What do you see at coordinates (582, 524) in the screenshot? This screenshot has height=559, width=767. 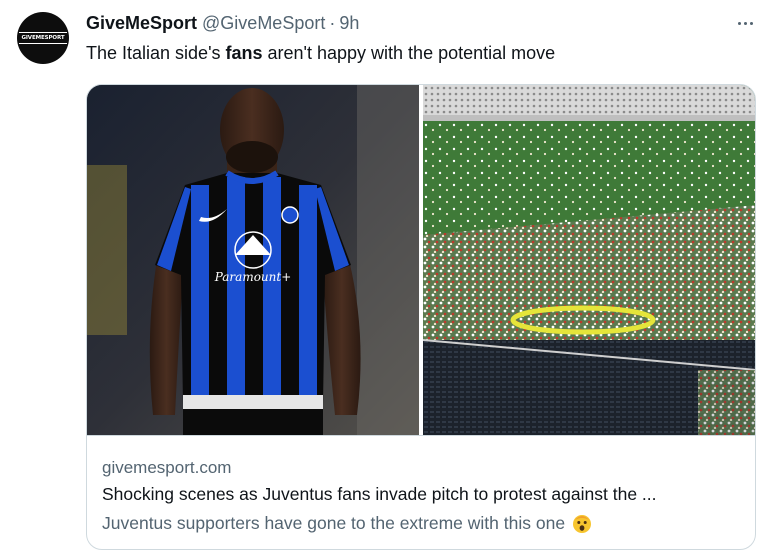 I see `astonished-face-icon` at bounding box center [582, 524].